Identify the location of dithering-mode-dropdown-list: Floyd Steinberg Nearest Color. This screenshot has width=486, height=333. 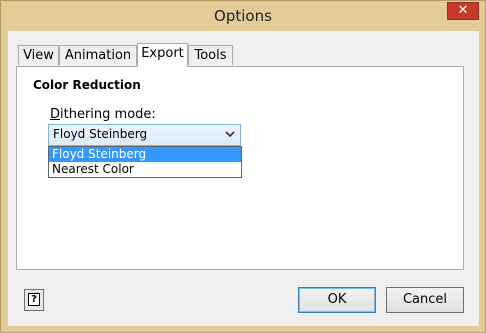
(145, 162).